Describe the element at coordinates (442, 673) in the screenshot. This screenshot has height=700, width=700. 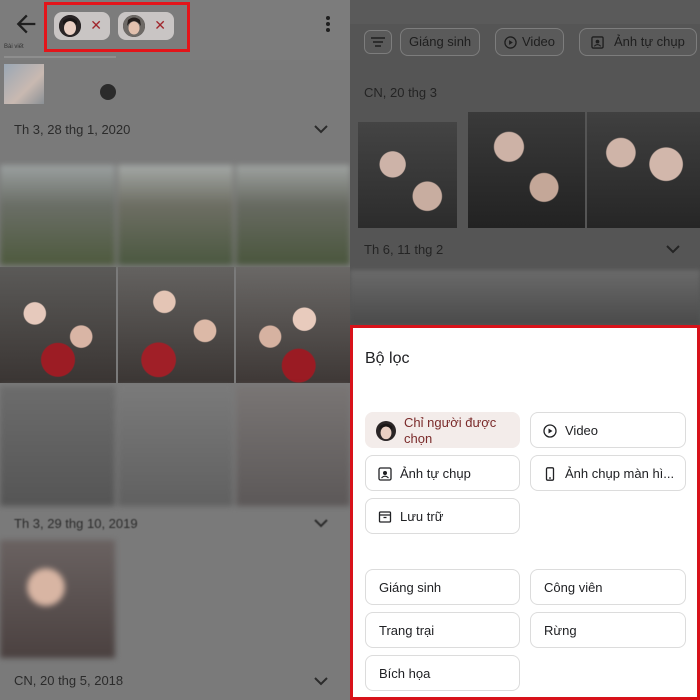
I see `option-mural: Bích họa` at that location.